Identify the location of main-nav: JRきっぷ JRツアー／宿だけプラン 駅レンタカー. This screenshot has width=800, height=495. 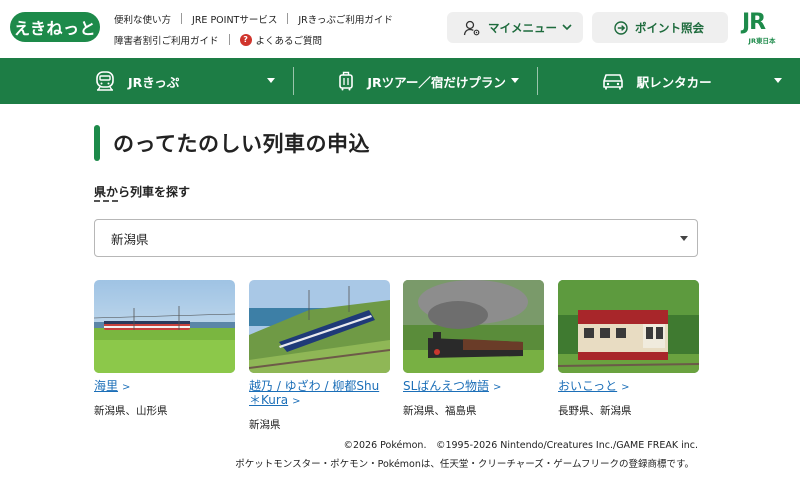
(400, 81).